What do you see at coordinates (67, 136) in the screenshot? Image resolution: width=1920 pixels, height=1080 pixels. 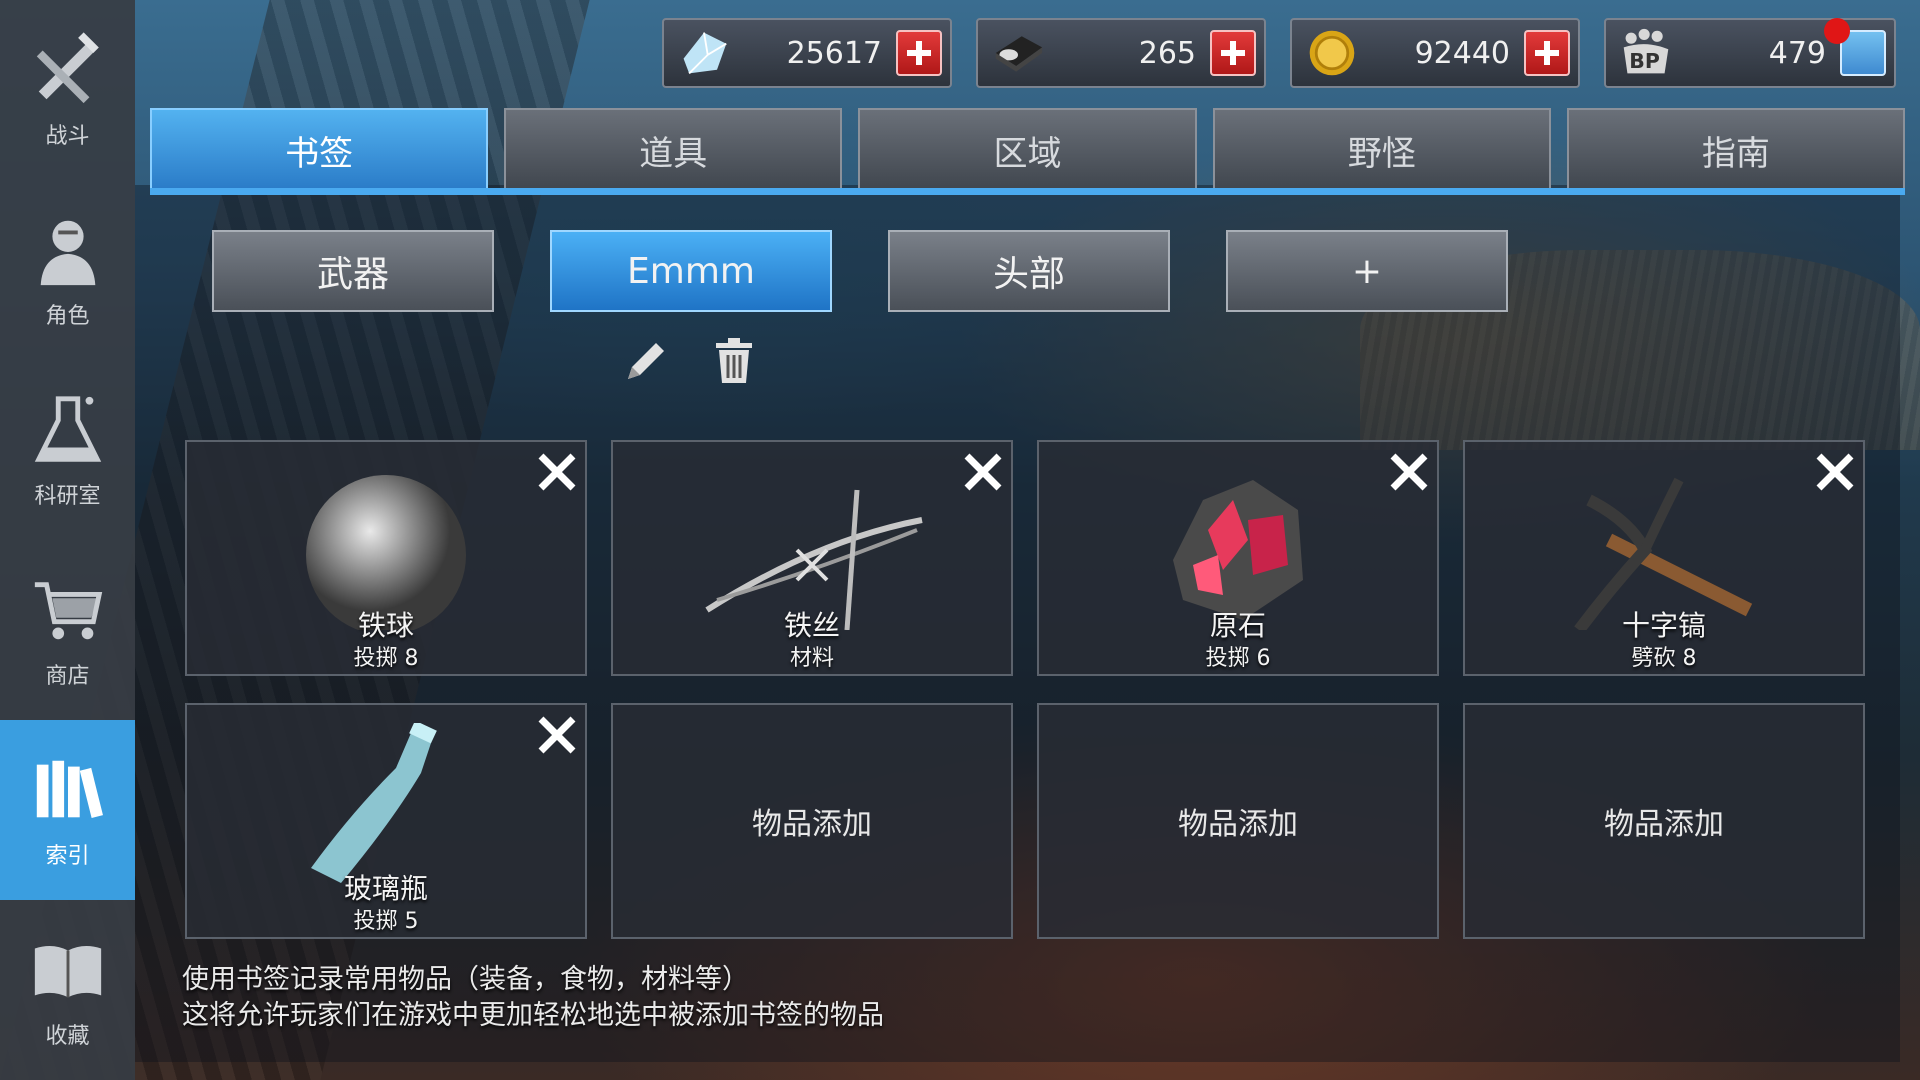 I see `sidebar-item-label: 战斗` at bounding box center [67, 136].